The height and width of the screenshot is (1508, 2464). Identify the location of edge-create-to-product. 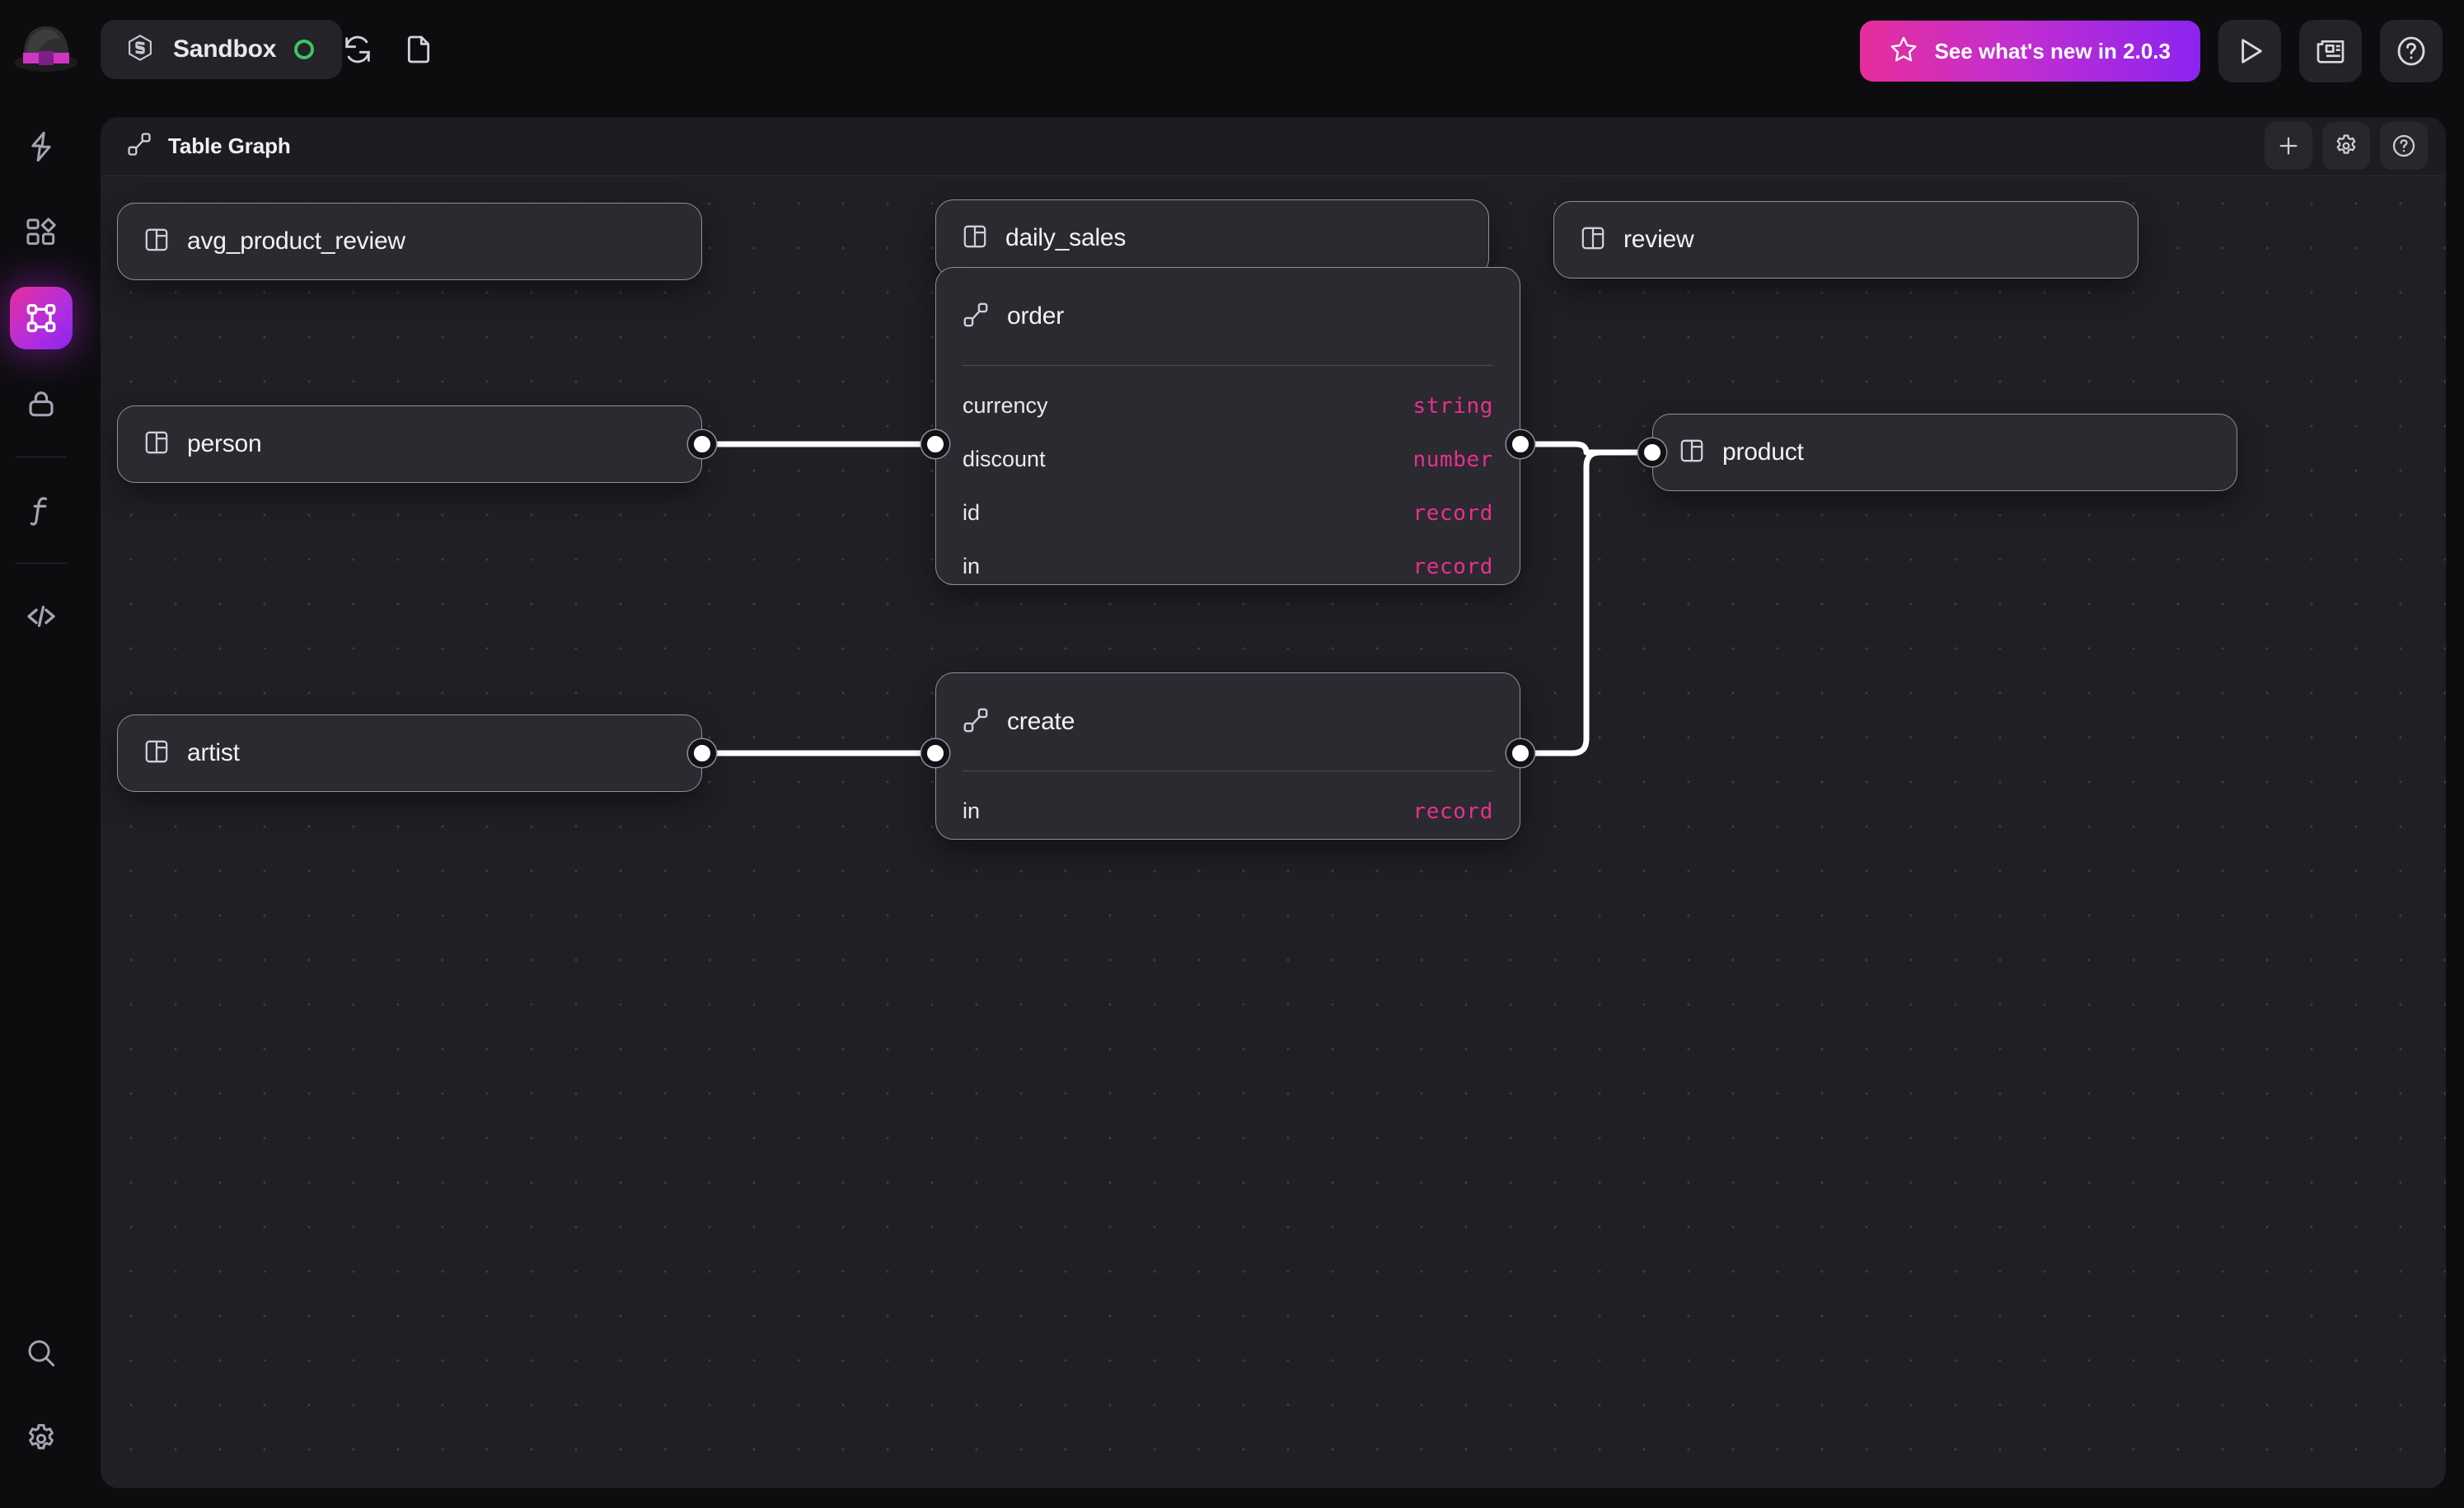
(1586, 602).